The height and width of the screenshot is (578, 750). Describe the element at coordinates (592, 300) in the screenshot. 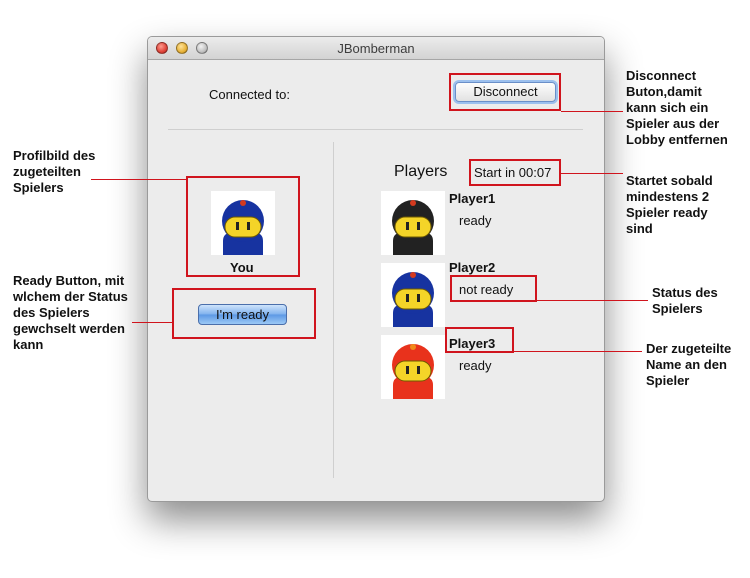

I see `status-connector-line` at that location.